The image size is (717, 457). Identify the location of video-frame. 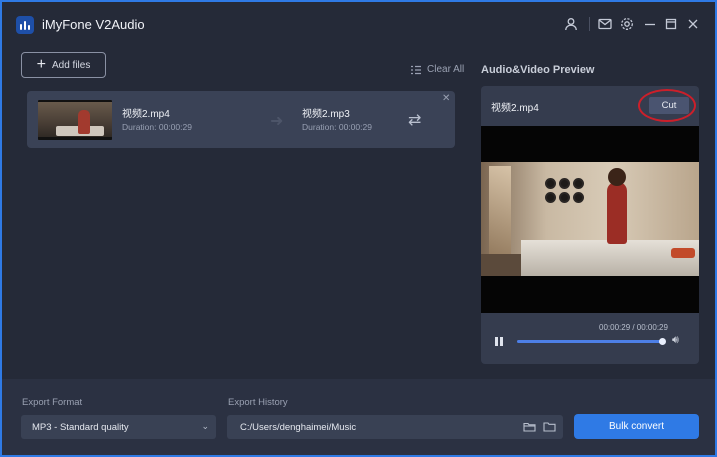
(590, 219).